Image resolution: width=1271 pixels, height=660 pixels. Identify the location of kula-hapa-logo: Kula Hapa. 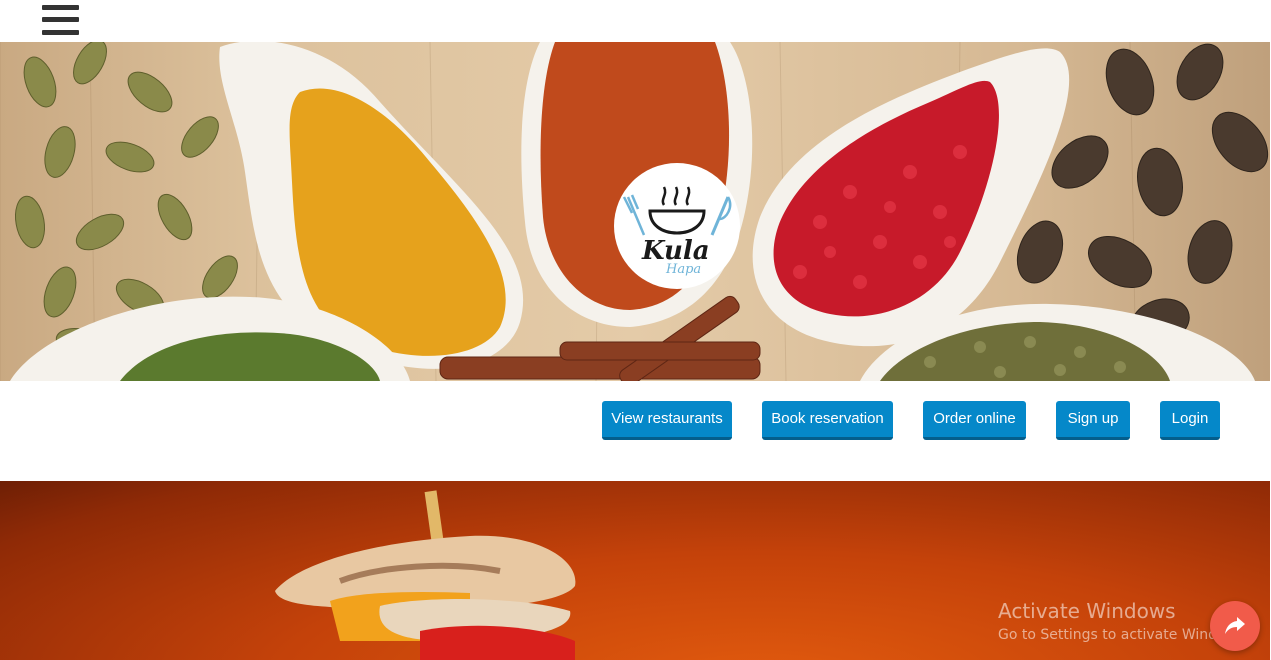
(677, 226).